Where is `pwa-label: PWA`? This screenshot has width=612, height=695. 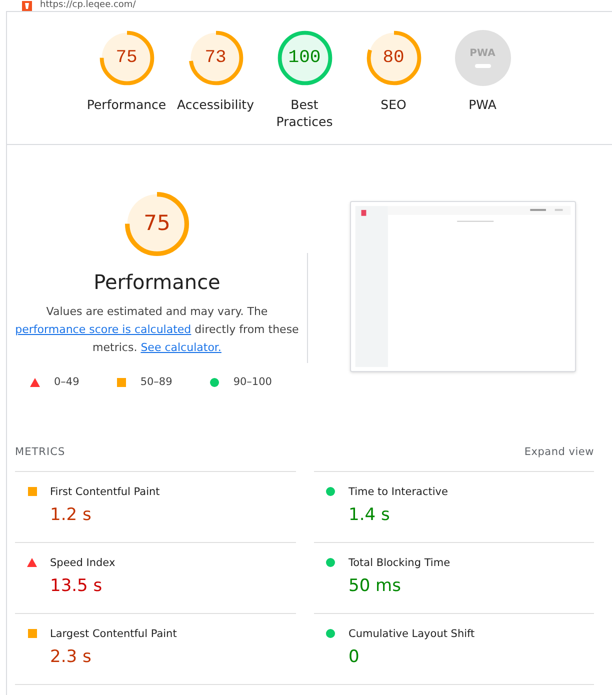 pwa-label: PWA is located at coordinates (483, 53).